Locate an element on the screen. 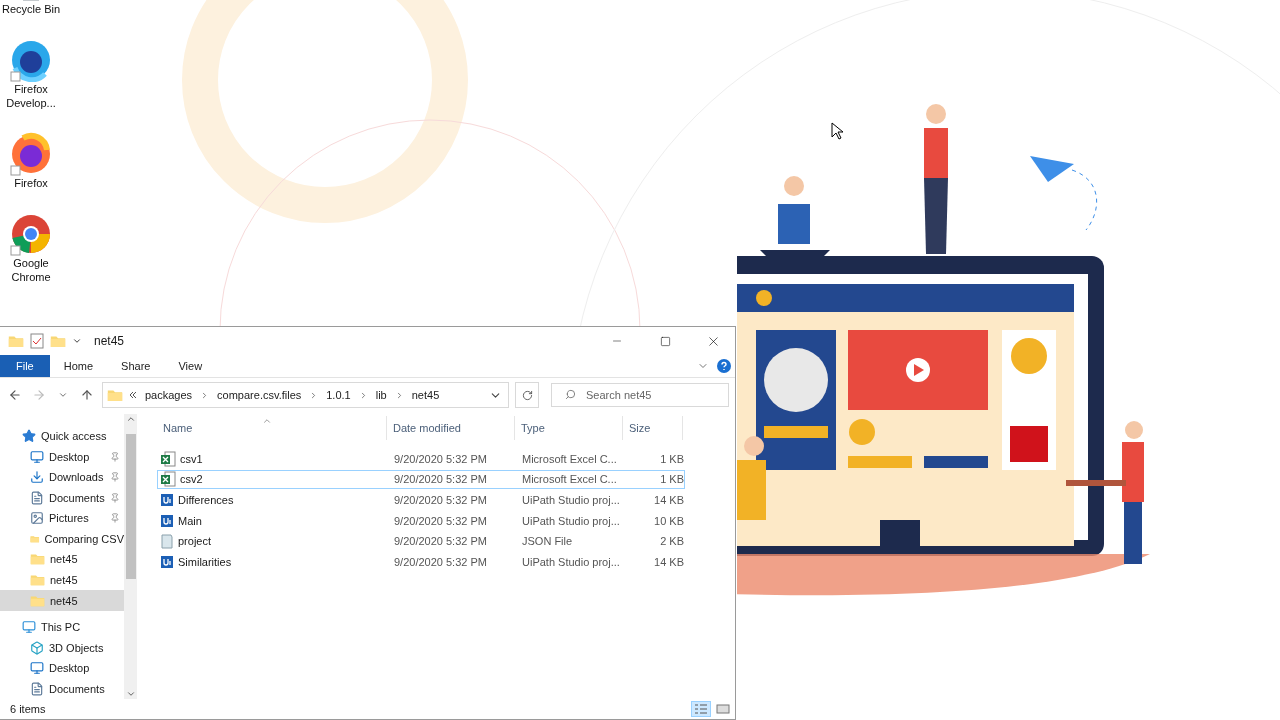 The height and width of the screenshot is (720, 1280). nav-item: Quick access is located at coordinates (62, 436).